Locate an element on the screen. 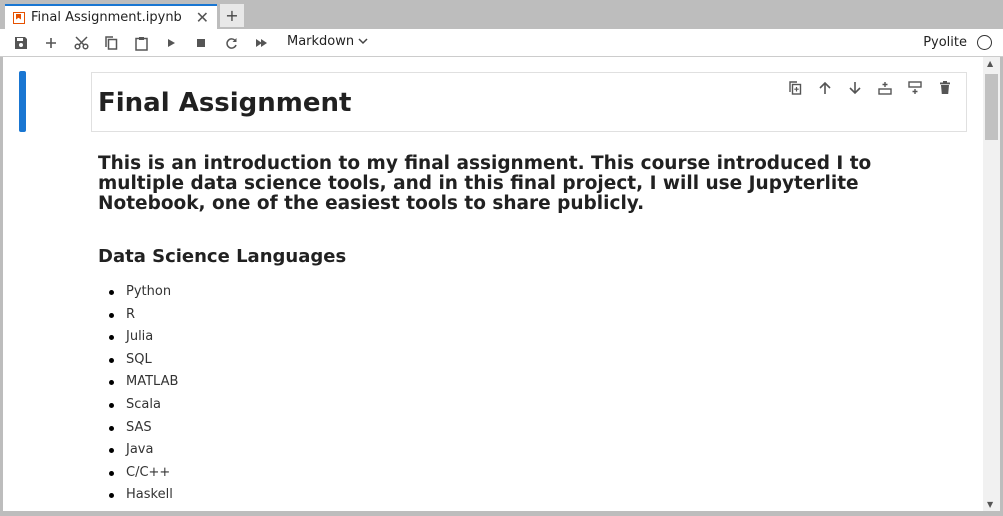 Image resolution: width=1003 pixels, height=516 pixels. stop-icon is located at coordinates (201, 43).